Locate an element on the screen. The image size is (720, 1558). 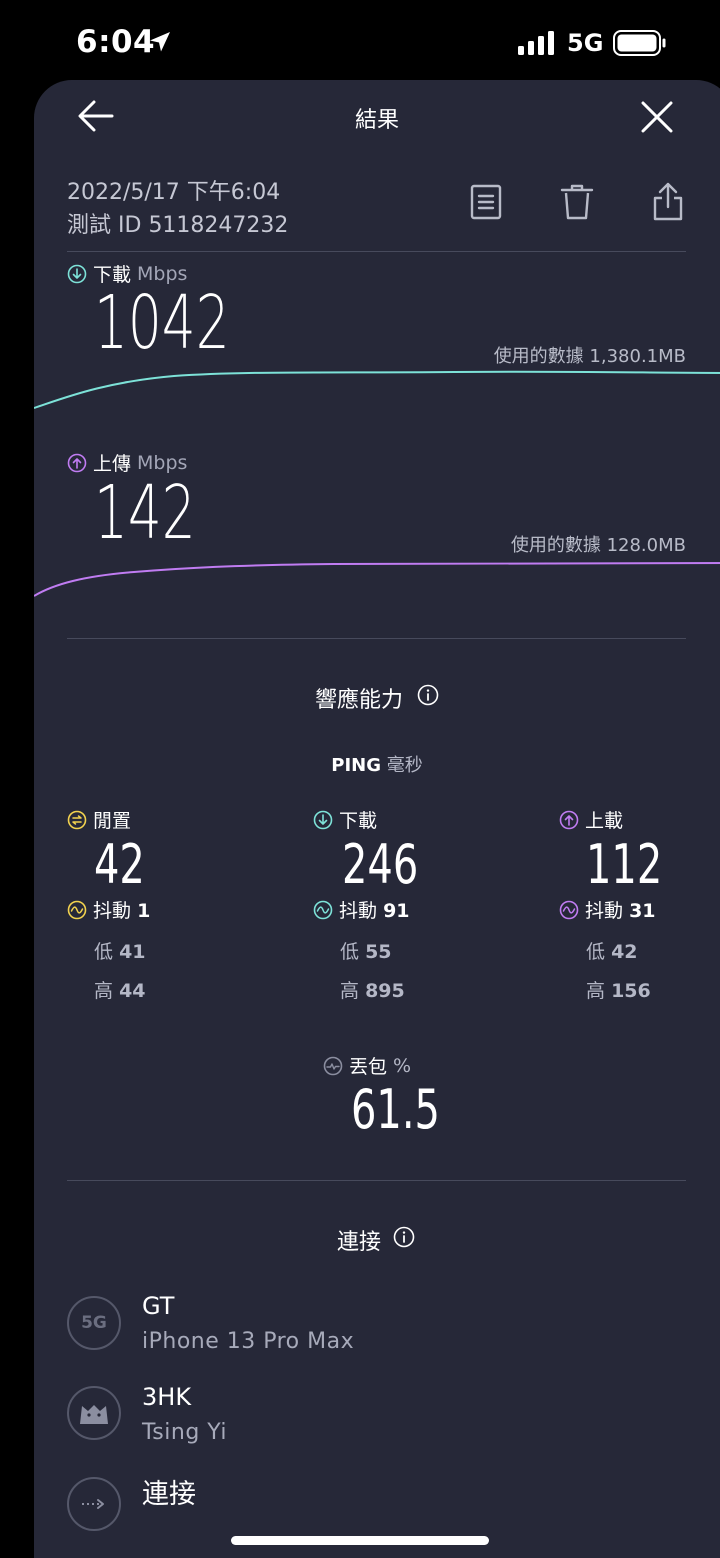
ping-label-text: PING is located at coordinates (356, 765).